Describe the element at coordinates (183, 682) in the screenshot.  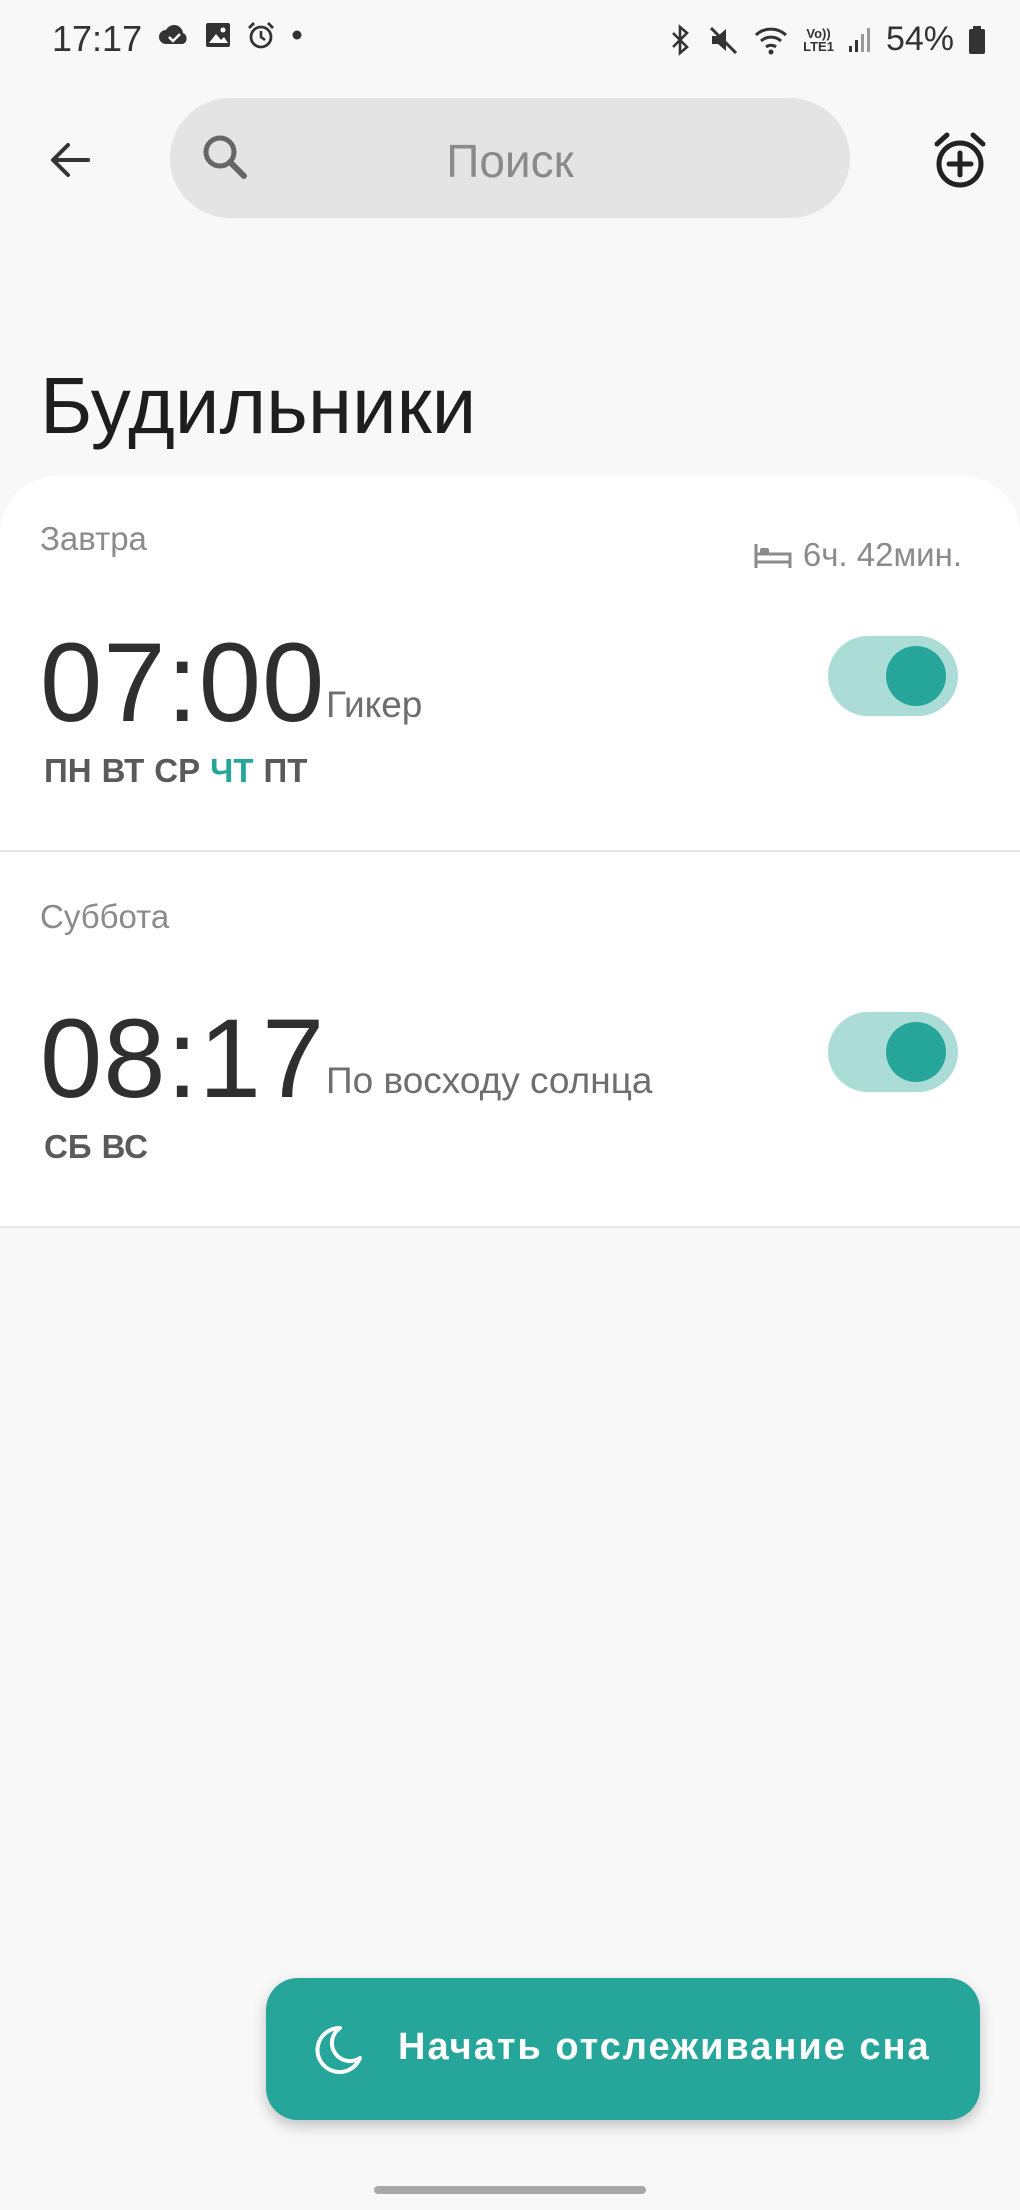
I see `alarm-time: 07:00` at that location.